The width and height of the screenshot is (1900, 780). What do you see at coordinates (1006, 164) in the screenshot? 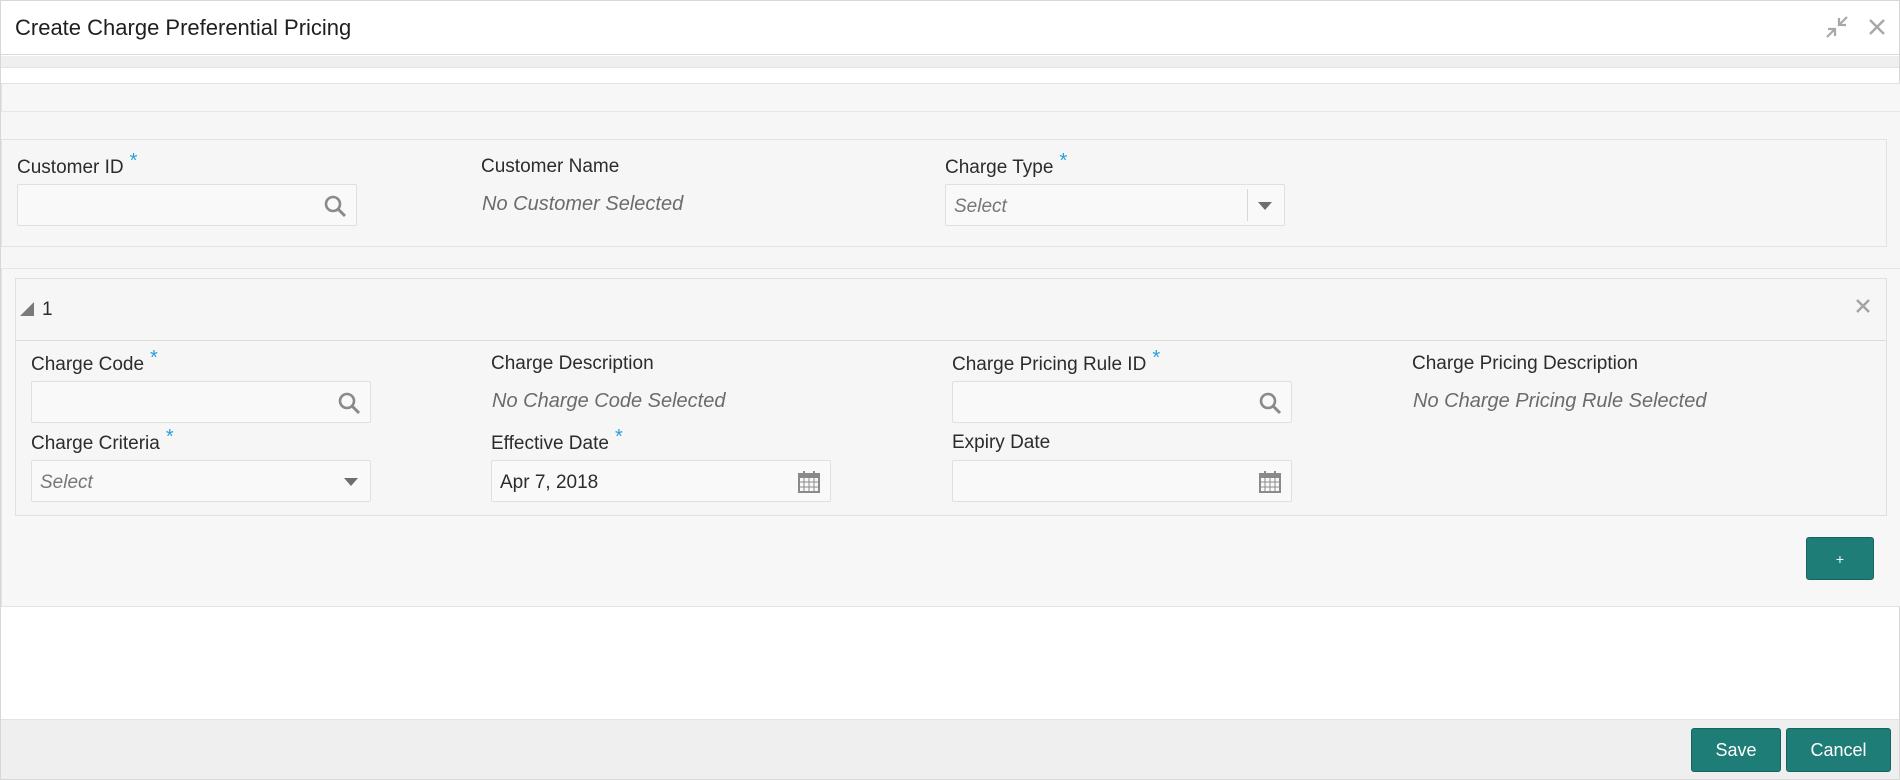
I see `charge-type-label: Charge Type *` at bounding box center [1006, 164].